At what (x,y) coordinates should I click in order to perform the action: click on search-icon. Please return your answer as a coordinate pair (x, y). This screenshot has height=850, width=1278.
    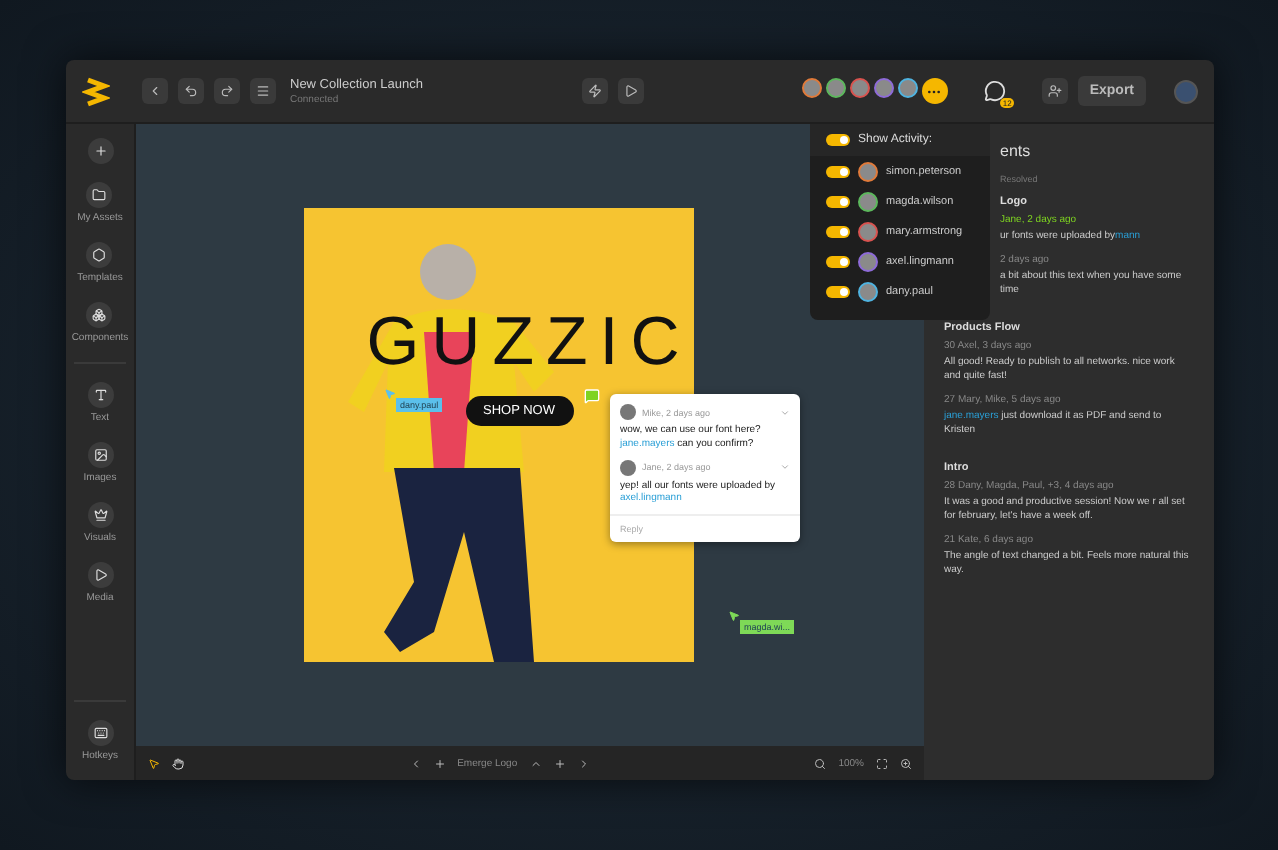
    Looking at the image, I should click on (820, 763).